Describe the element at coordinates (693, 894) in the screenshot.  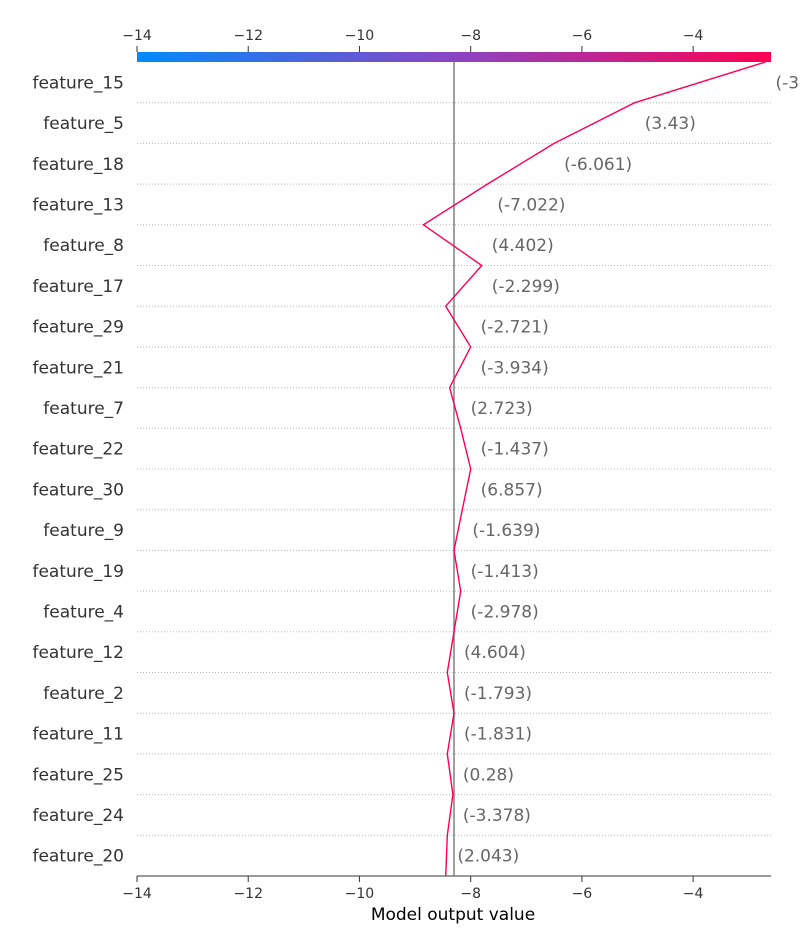
I see `bottom-tick-label: −4` at that location.